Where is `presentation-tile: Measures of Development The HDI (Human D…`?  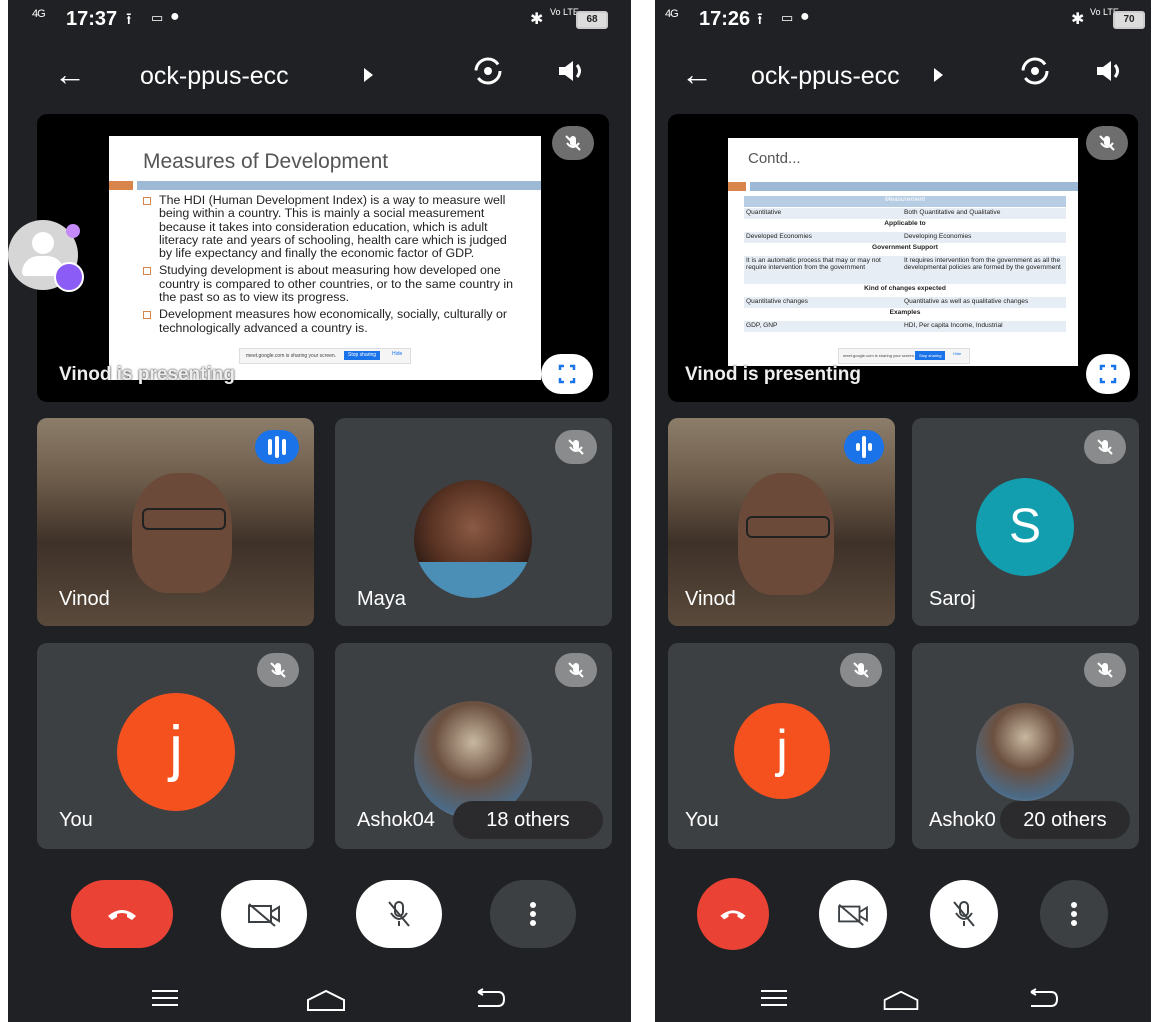
presentation-tile: Measures of Development The HDI (Human D… is located at coordinates (323, 258).